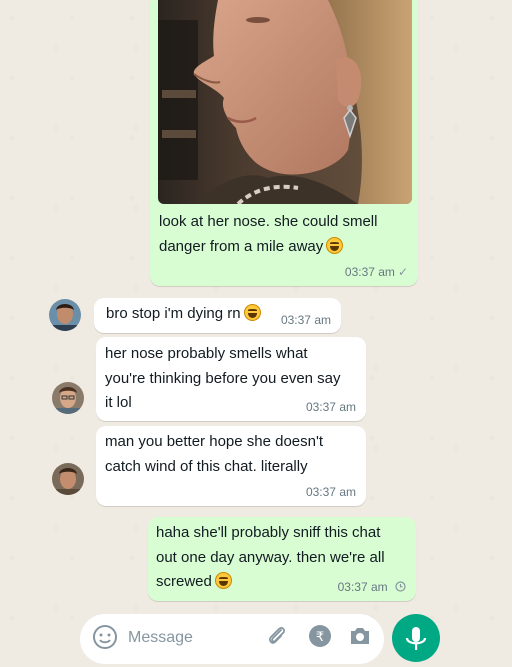 This screenshot has width=512, height=667. What do you see at coordinates (277, 636) in the screenshot?
I see `attach-icon` at bounding box center [277, 636].